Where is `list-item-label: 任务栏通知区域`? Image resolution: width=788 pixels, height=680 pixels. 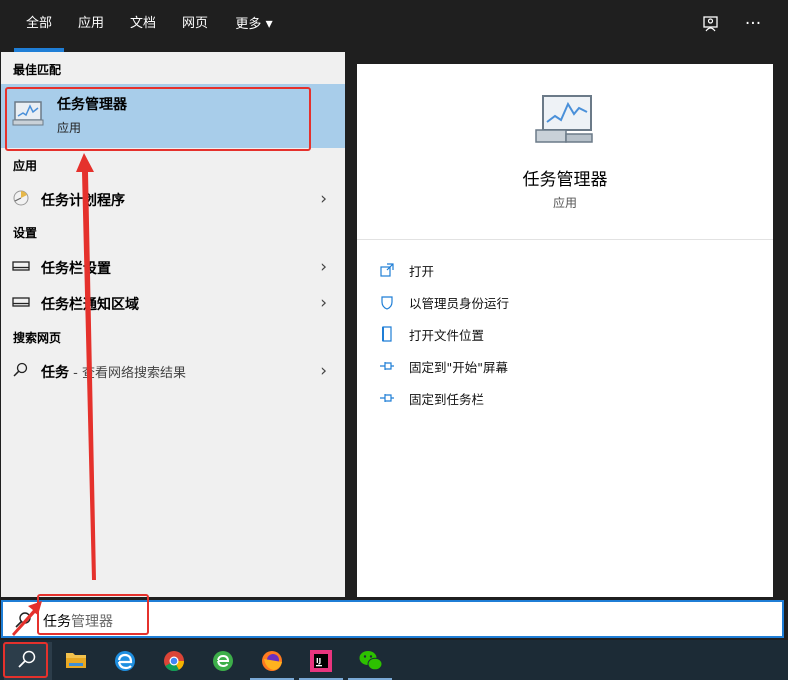
list-item-label: 任务栏通知区域 is located at coordinates (90, 305).